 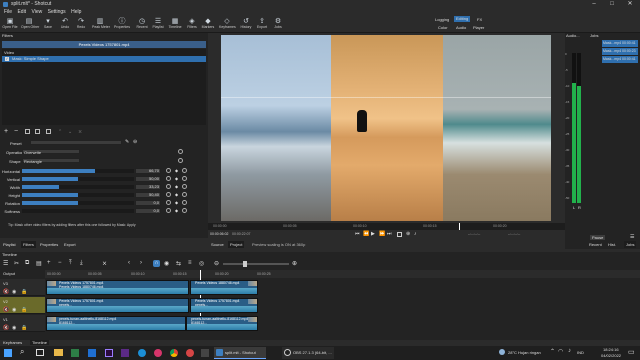 I want to click on append-icon: +, so click(x=49, y=263).